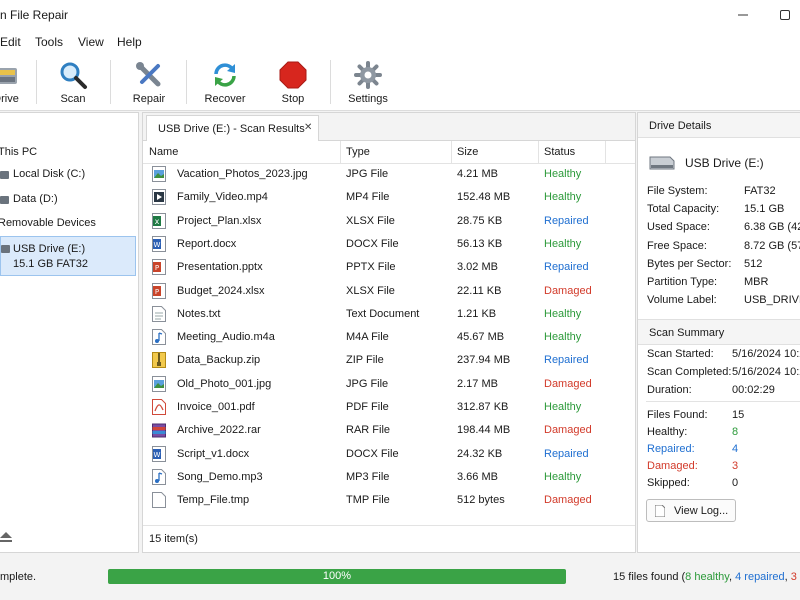 The image size is (800, 600). What do you see at coordinates (129, 42) in the screenshot?
I see `menu-help: Help` at bounding box center [129, 42].